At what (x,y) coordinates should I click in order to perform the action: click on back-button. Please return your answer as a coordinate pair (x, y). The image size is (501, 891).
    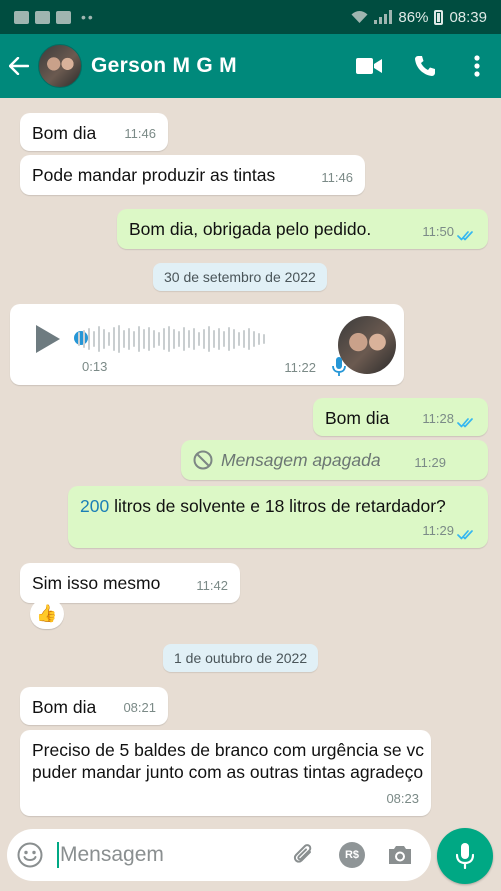
    Looking at the image, I should click on (19, 66).